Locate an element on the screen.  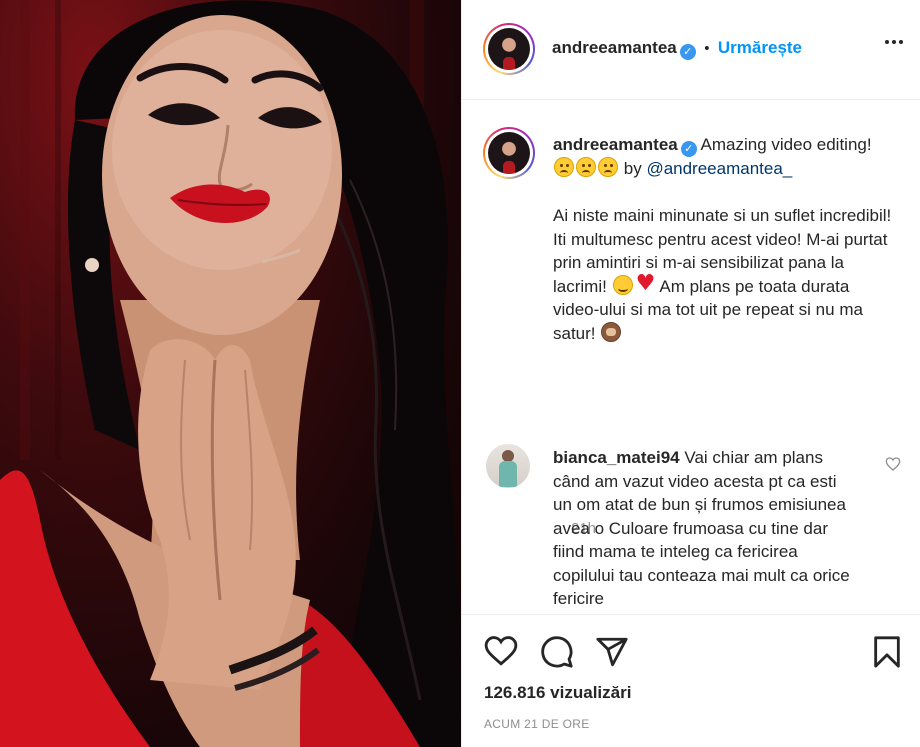
header-author-line: andreeamantea ✓ • Urmărește is located at coordinates (677, 49).